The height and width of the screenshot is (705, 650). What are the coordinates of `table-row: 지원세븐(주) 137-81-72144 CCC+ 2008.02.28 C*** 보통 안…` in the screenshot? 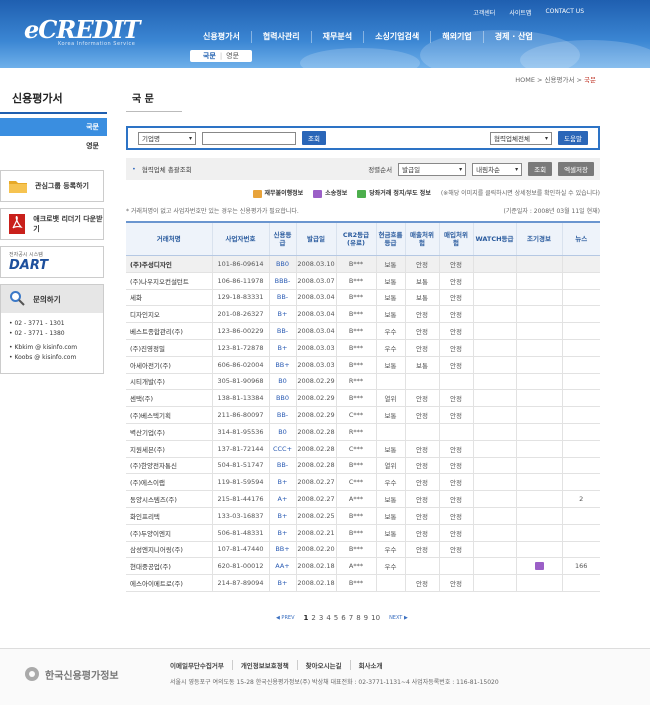 It's located at (363, 449).